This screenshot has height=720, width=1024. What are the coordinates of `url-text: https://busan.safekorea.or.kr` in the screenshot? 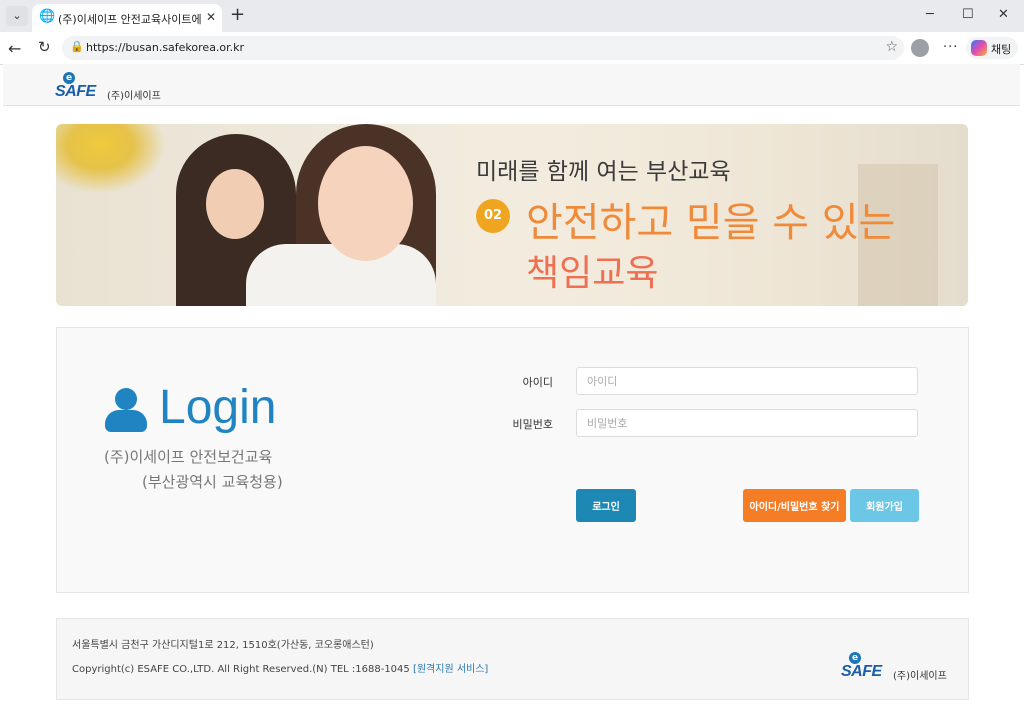 It's located at (165, 47).